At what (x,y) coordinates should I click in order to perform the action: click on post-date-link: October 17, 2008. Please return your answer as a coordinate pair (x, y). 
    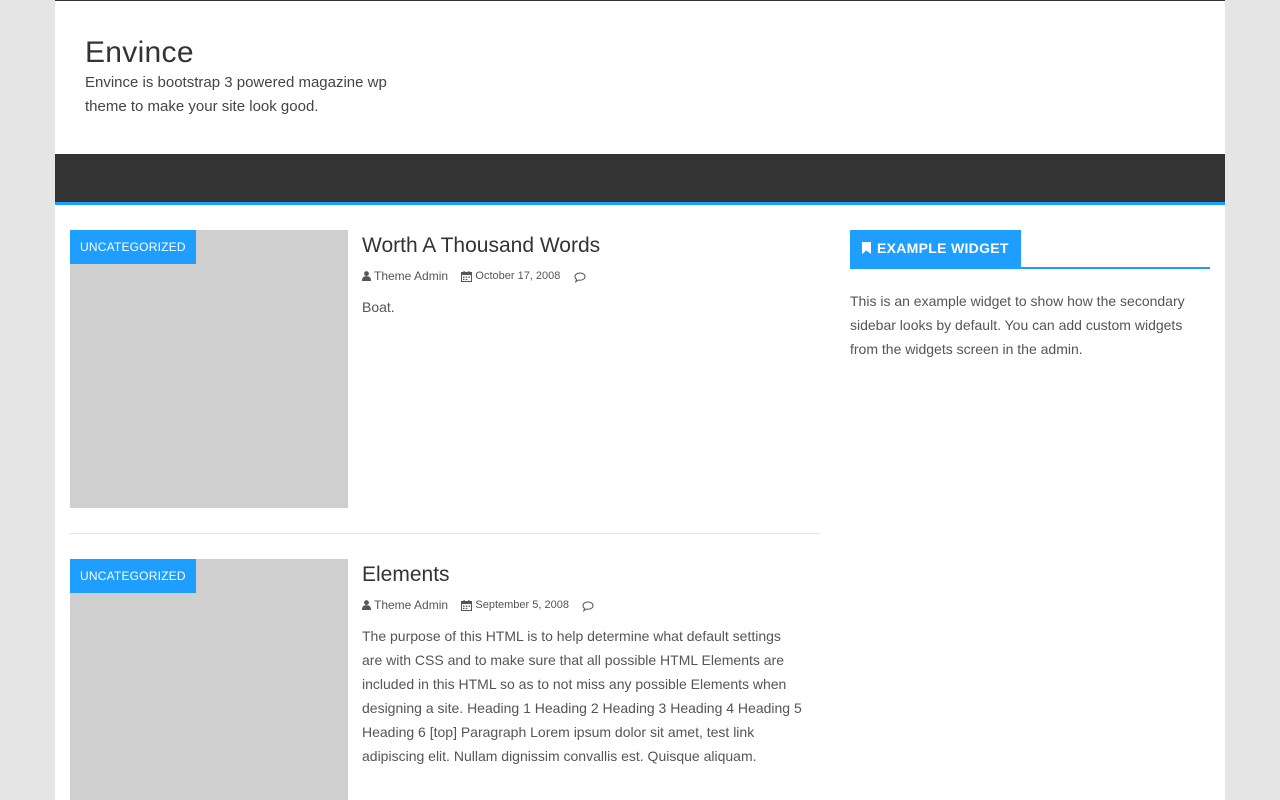
    Looking at the image, I should click on (517, 276).